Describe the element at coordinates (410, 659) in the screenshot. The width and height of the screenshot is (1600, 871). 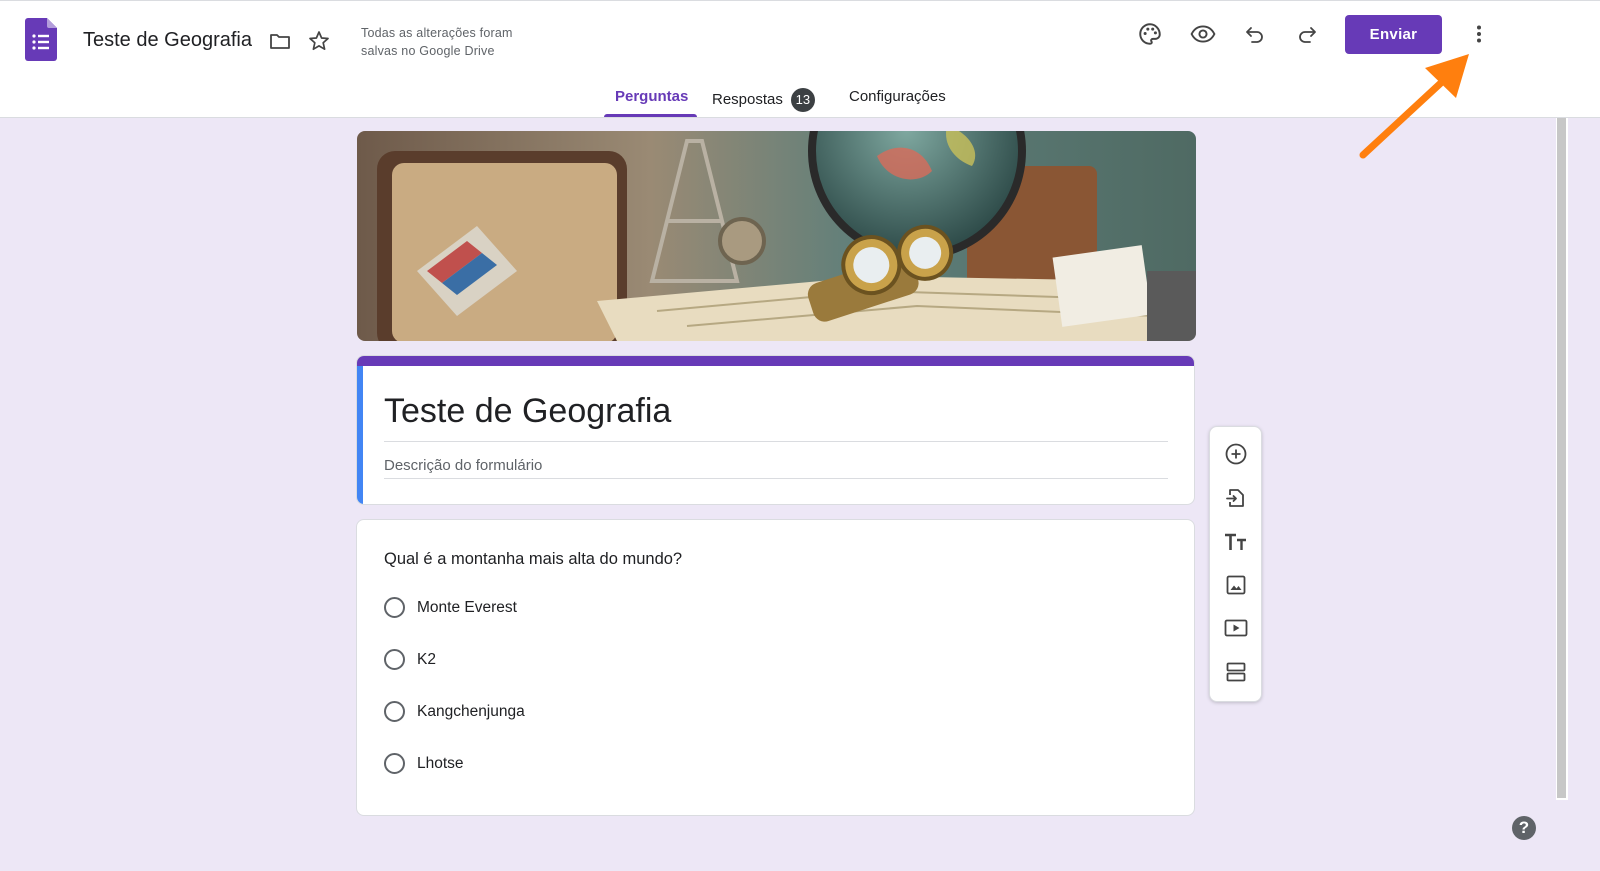
I see `option-item: K2` at that location.